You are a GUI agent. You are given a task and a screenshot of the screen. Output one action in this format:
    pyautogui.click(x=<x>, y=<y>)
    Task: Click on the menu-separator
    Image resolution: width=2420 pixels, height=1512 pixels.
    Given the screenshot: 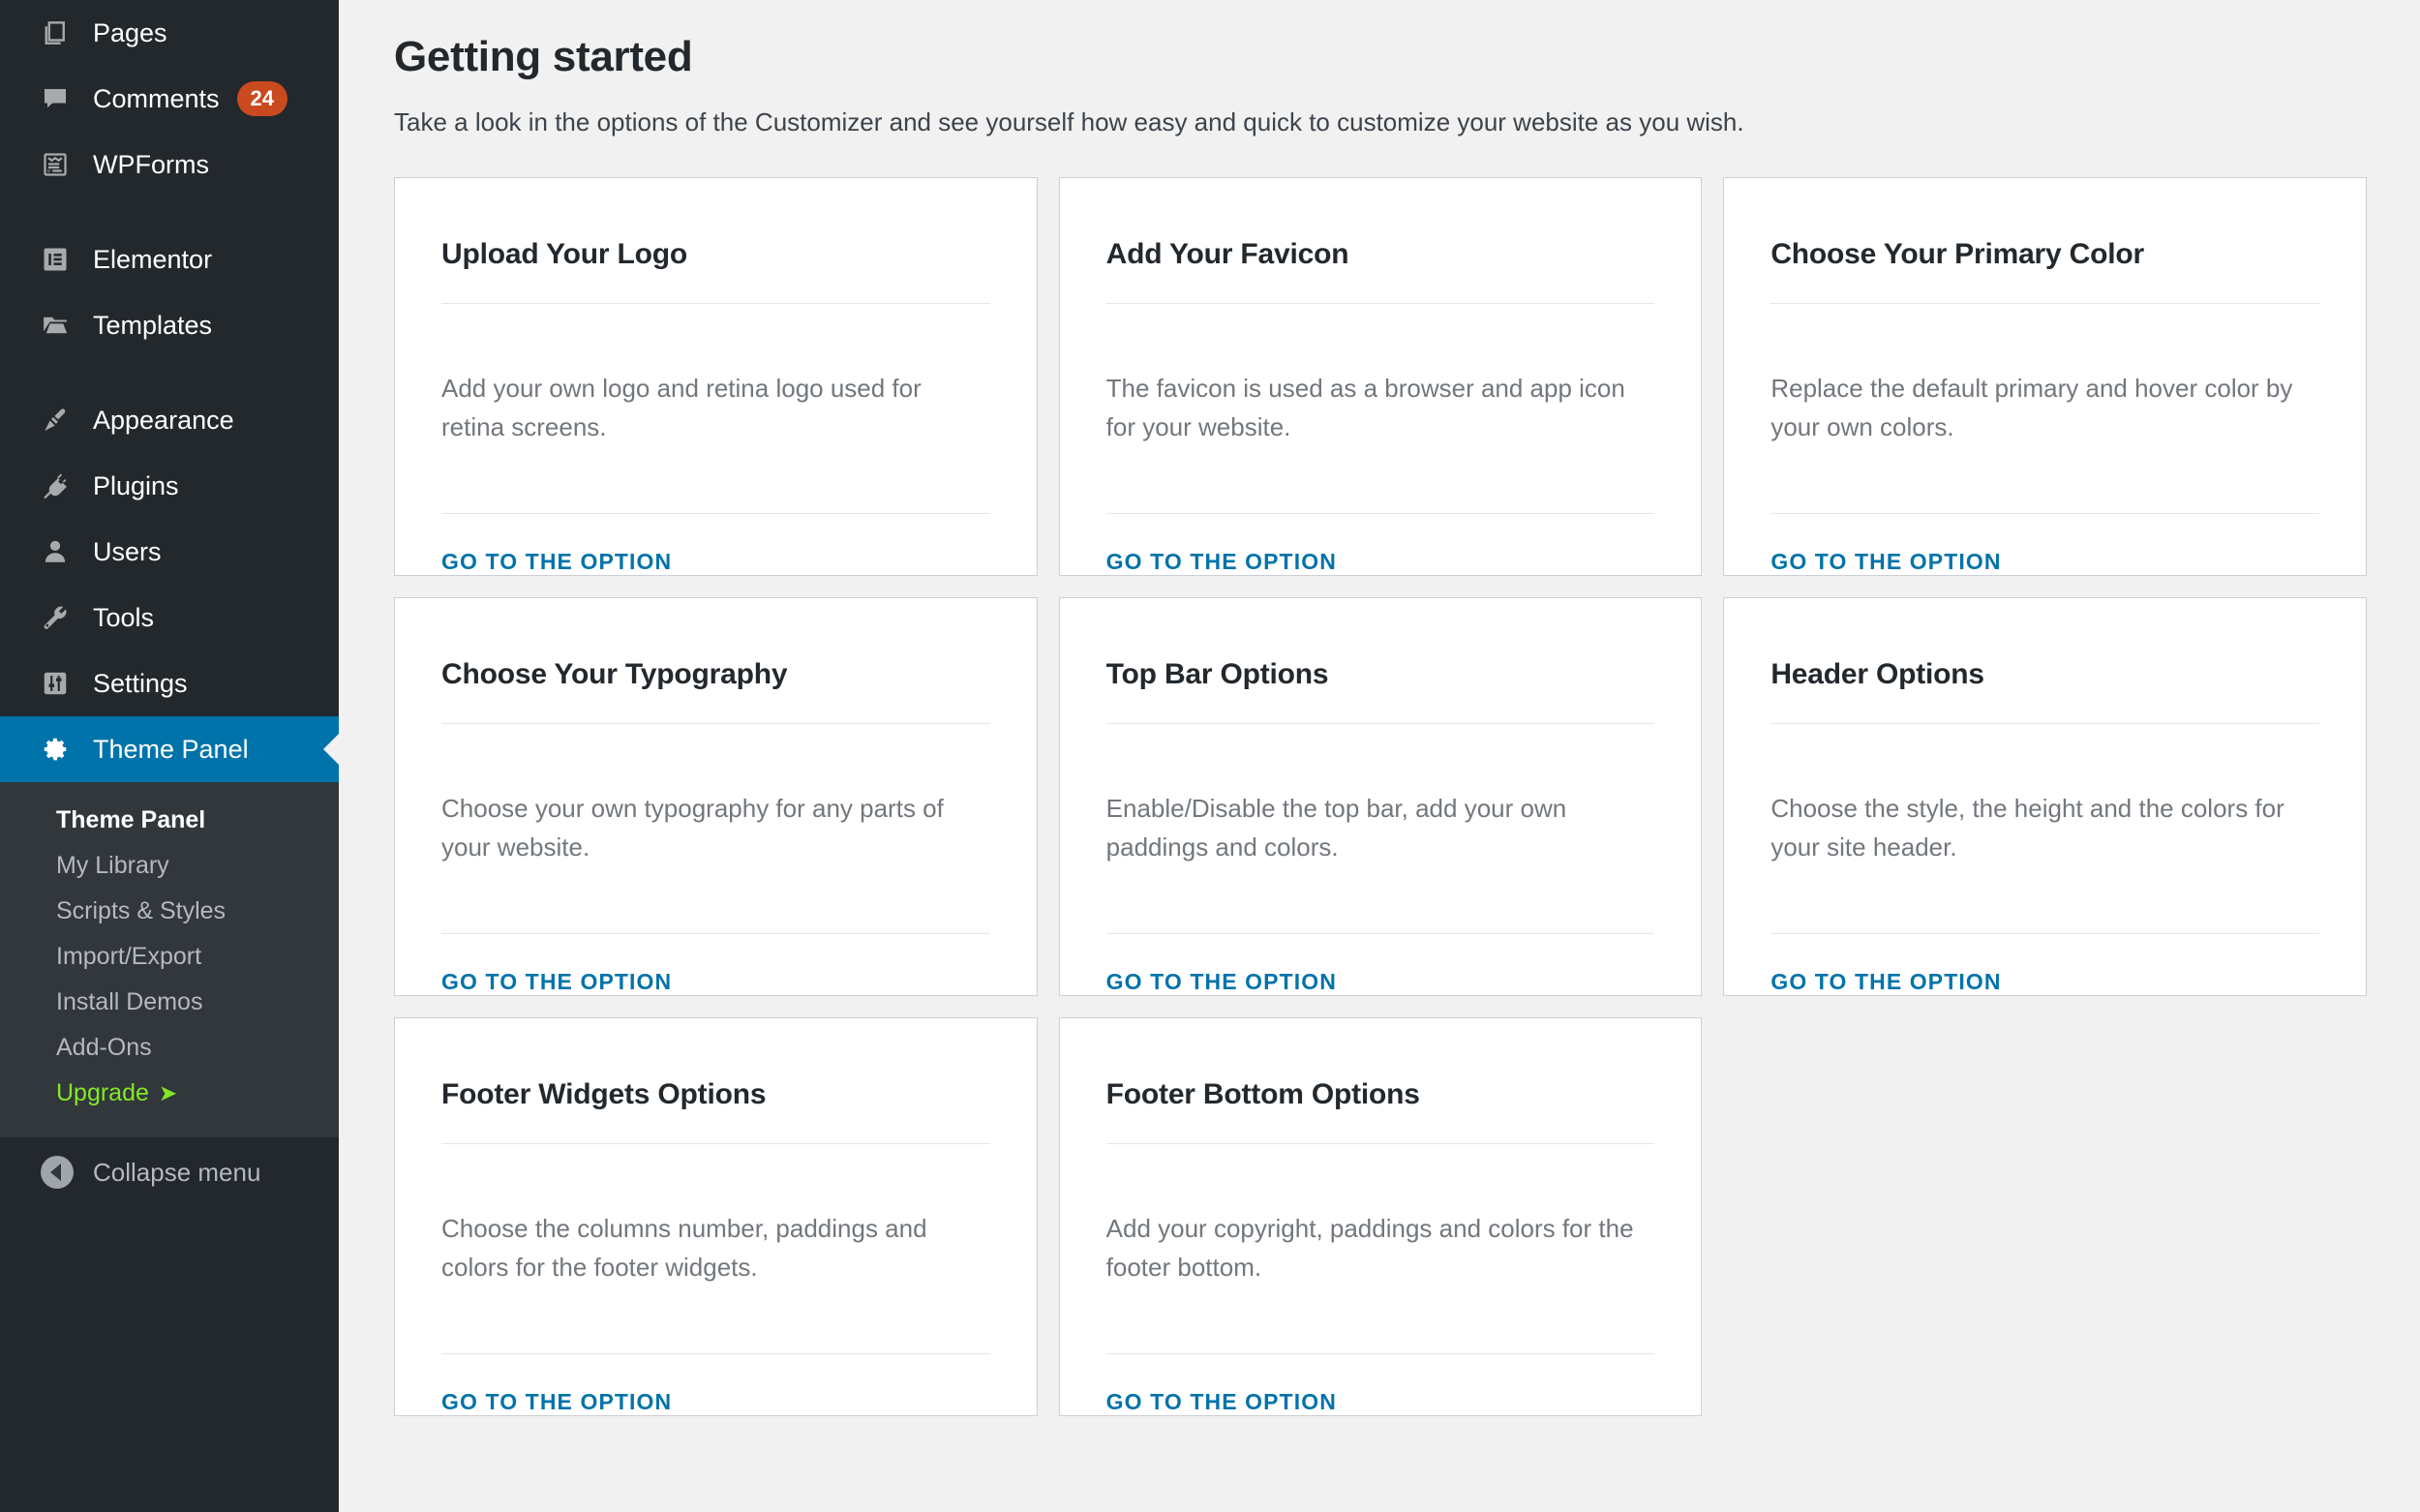 What is the action you would take?
    pyautogui.click(x=169, y=372)
    